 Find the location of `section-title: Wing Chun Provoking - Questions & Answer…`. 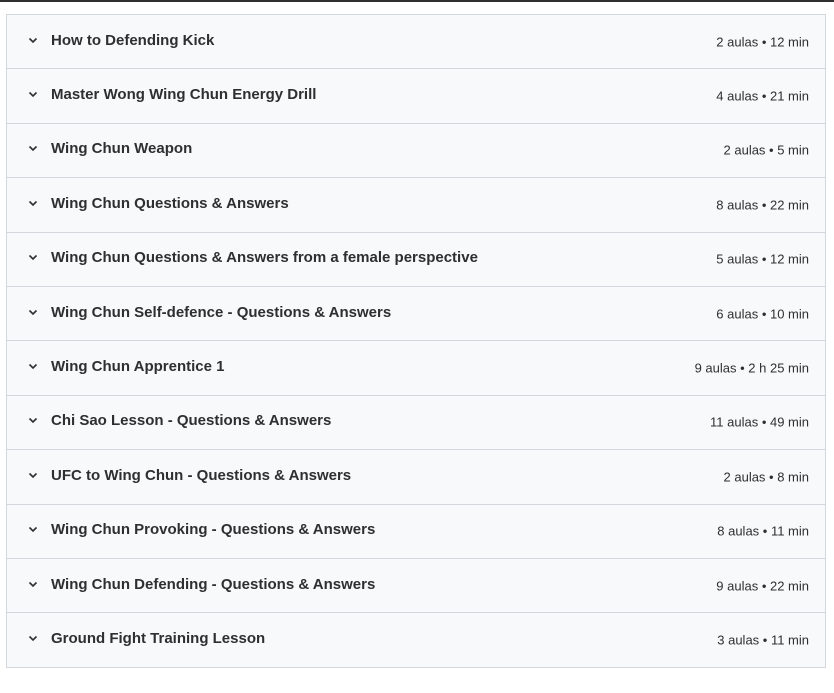

section-title: Wing Chun Provoking - Questions & Answer… is located at coordinates (213, 530).